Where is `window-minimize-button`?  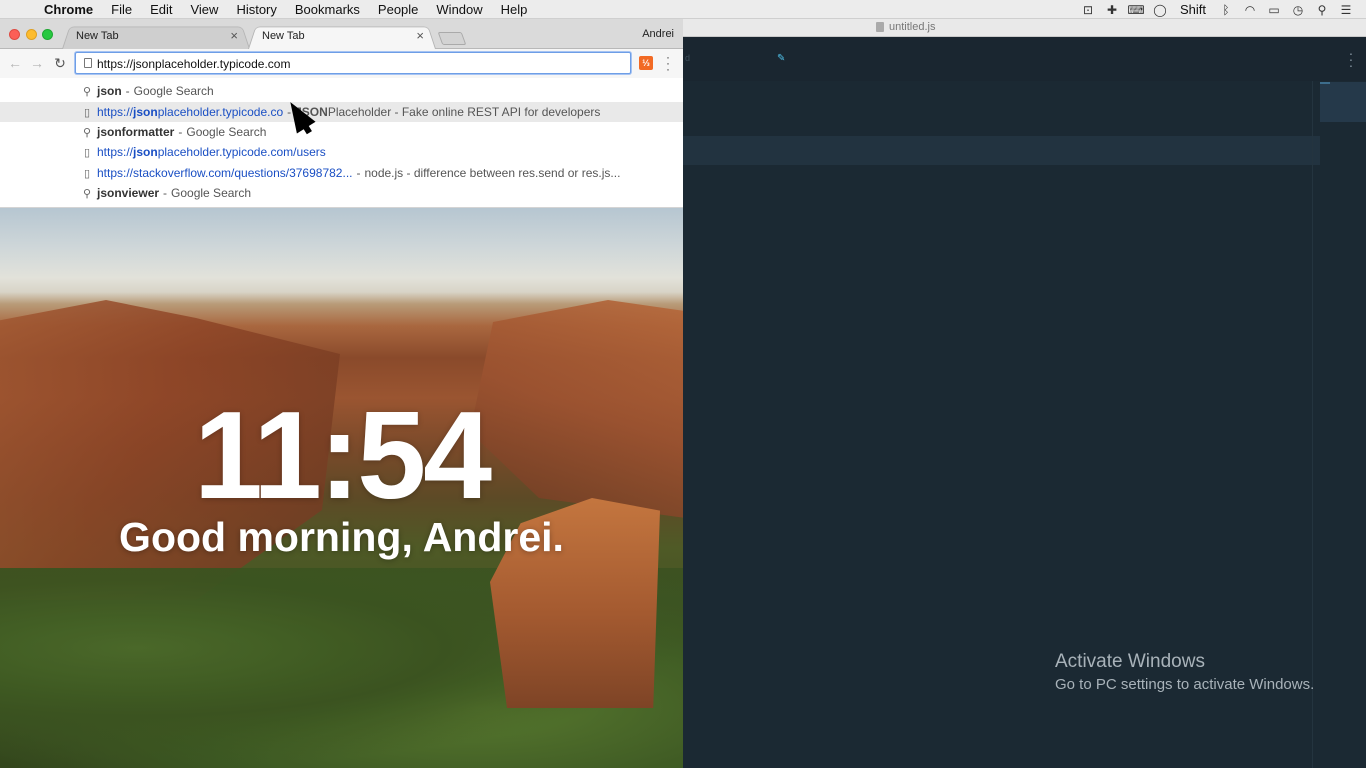 window-minimize-button is located at coordinates (31, 34).